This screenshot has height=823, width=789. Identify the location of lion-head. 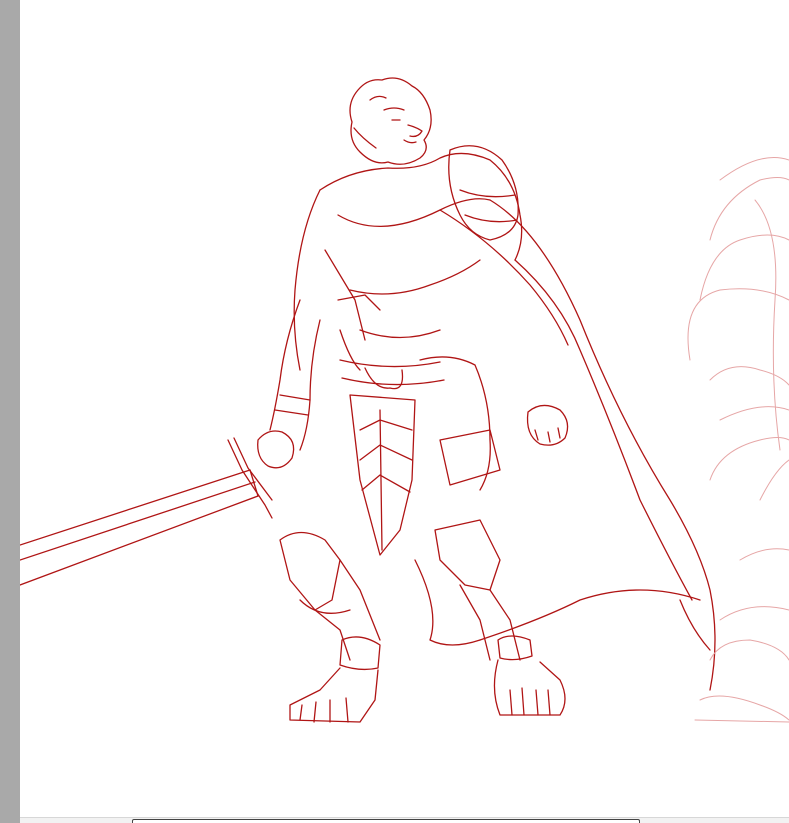
(390, 121).